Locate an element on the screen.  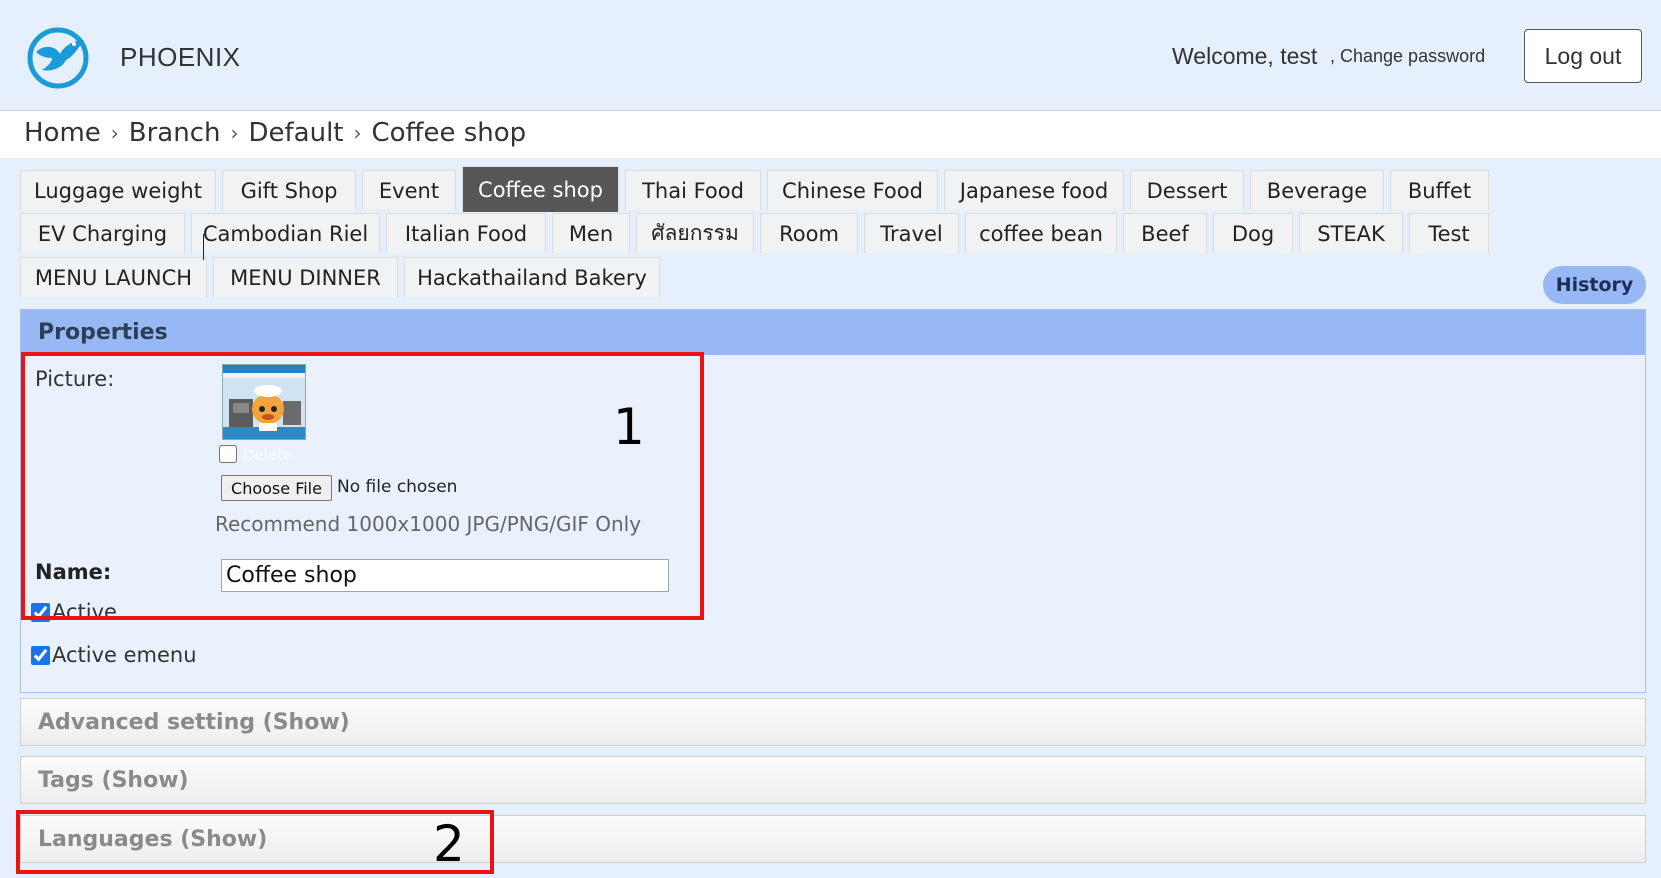
change-password-link: , Change password is located at coordinates (1407, 56).